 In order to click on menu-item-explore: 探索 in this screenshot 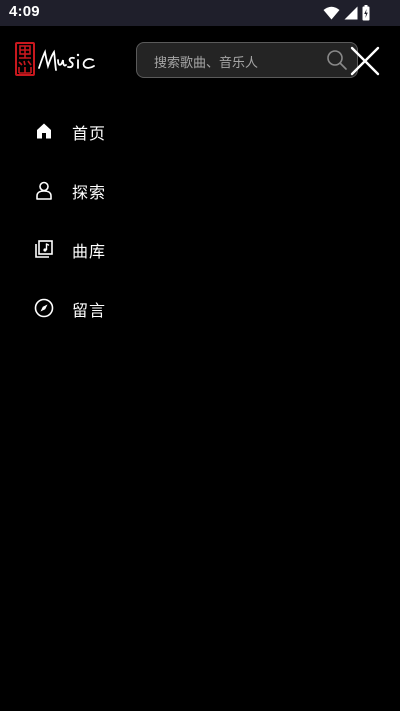, I will do `click(100, 189)`.